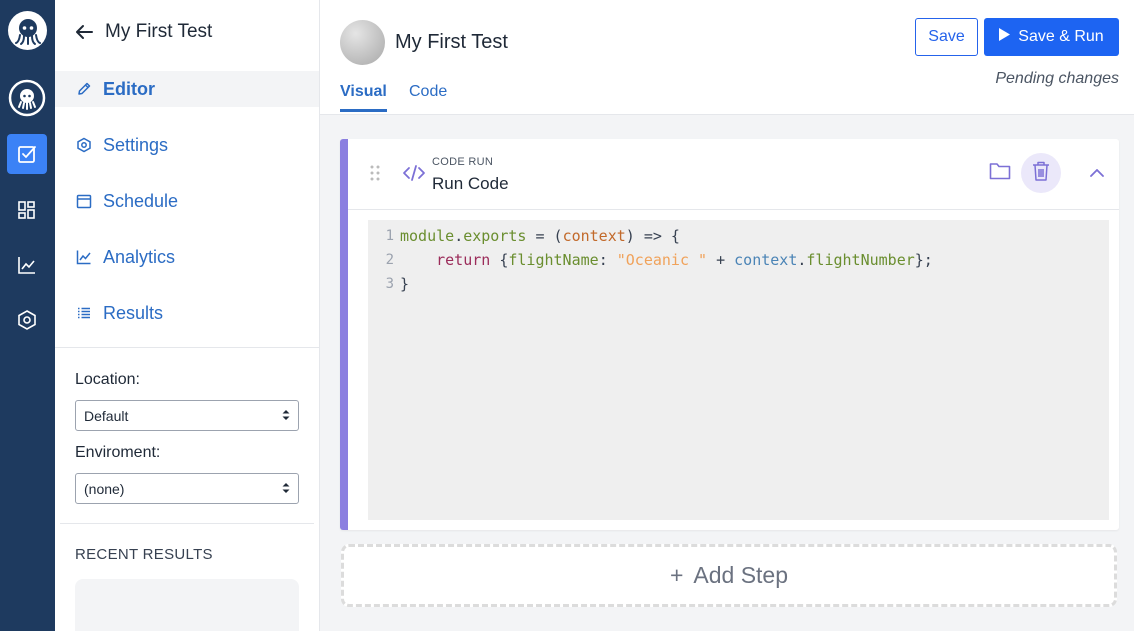  I want to click on plus-icon: +, so click(676, 575).